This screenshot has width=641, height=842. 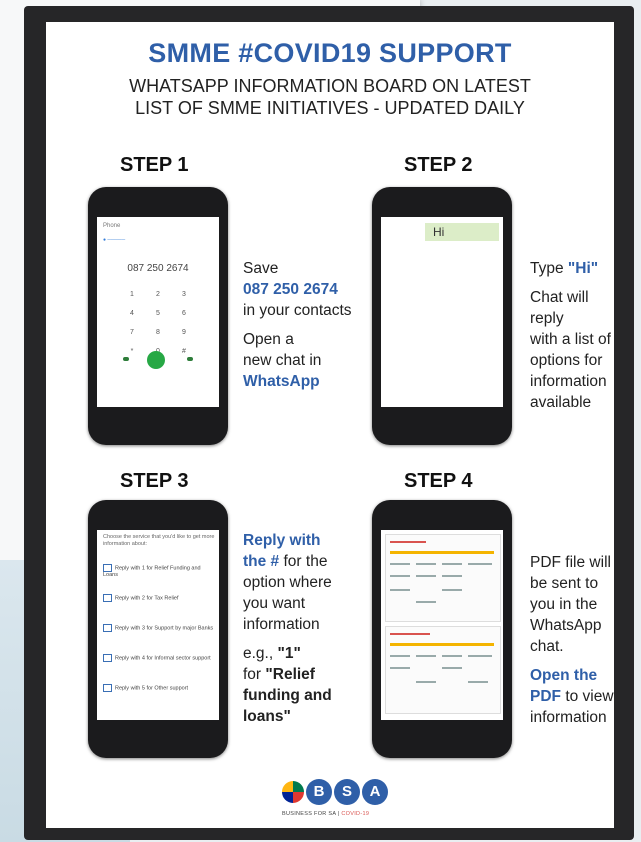 I want to click on step-3-line: you want, so click(x=274, y=603).